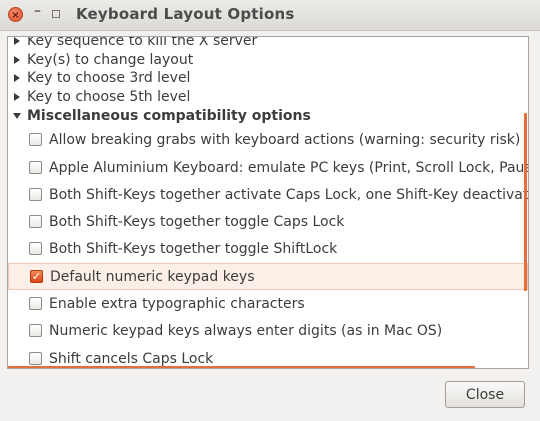 This screenshot has height=421, width=540. I want to click on close-button: Close, so click(485, 394).